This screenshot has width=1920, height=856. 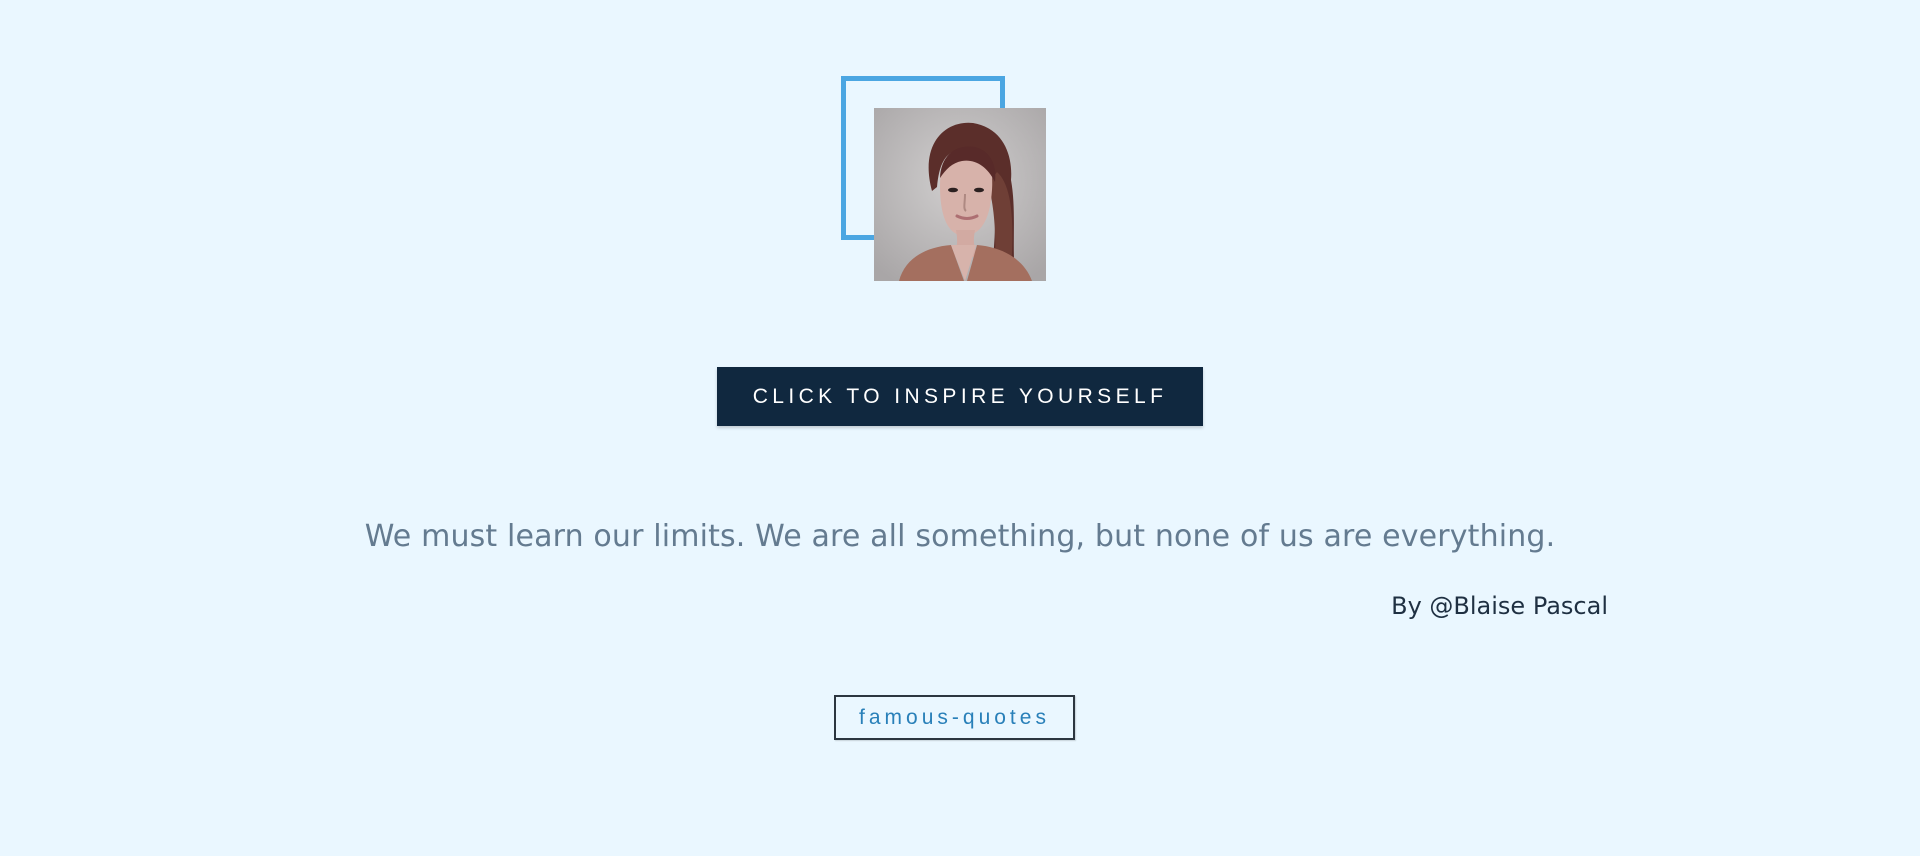 What do you see at coordinates (960, 396) in the screenshot?
I see `inspire-button: CLICK TO INSPIRE YOURSELF` at bounding box center [960, 396].